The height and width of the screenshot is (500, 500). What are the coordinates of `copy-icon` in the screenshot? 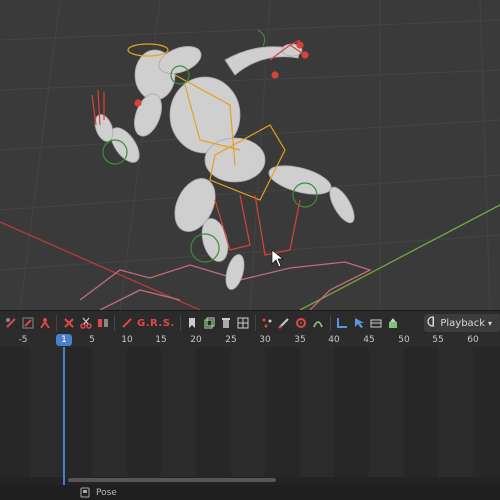 It's located at (209, 323).